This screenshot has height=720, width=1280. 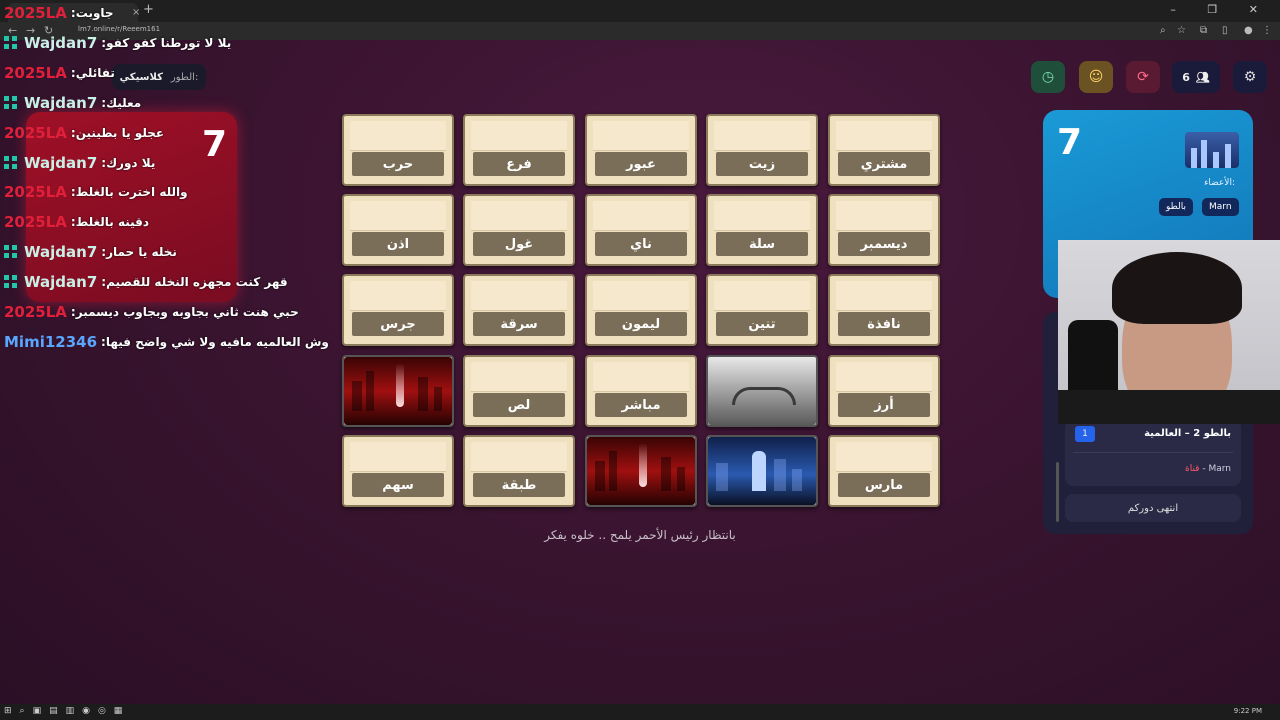 What do you see at coordinates (1212, 150) in the screenshot?
I see `blue-team-image` at bounding box center [1212, 150].